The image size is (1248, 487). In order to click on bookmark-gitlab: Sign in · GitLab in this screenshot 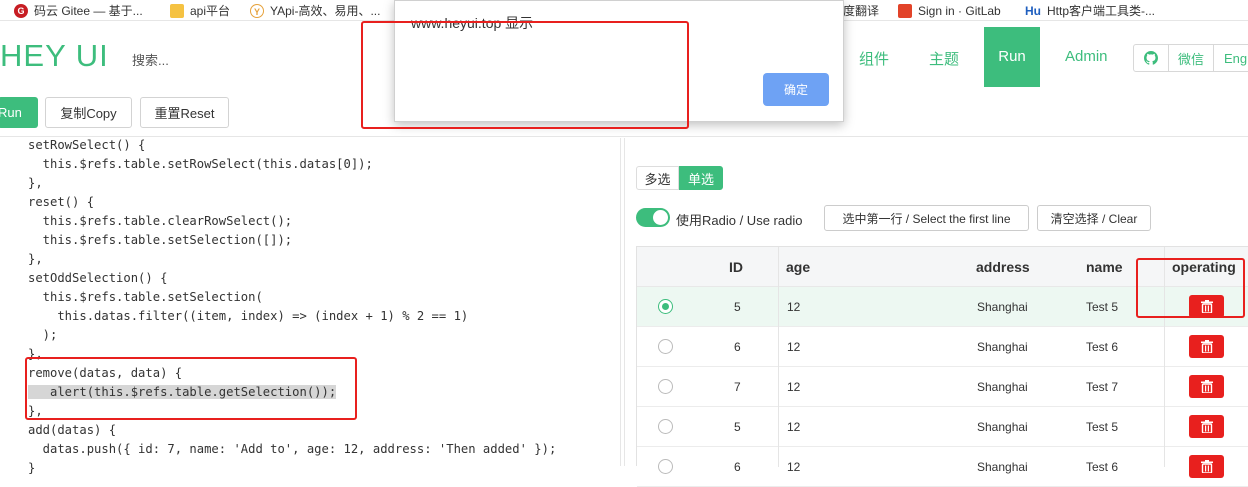, I will do `click(949, 10)`.